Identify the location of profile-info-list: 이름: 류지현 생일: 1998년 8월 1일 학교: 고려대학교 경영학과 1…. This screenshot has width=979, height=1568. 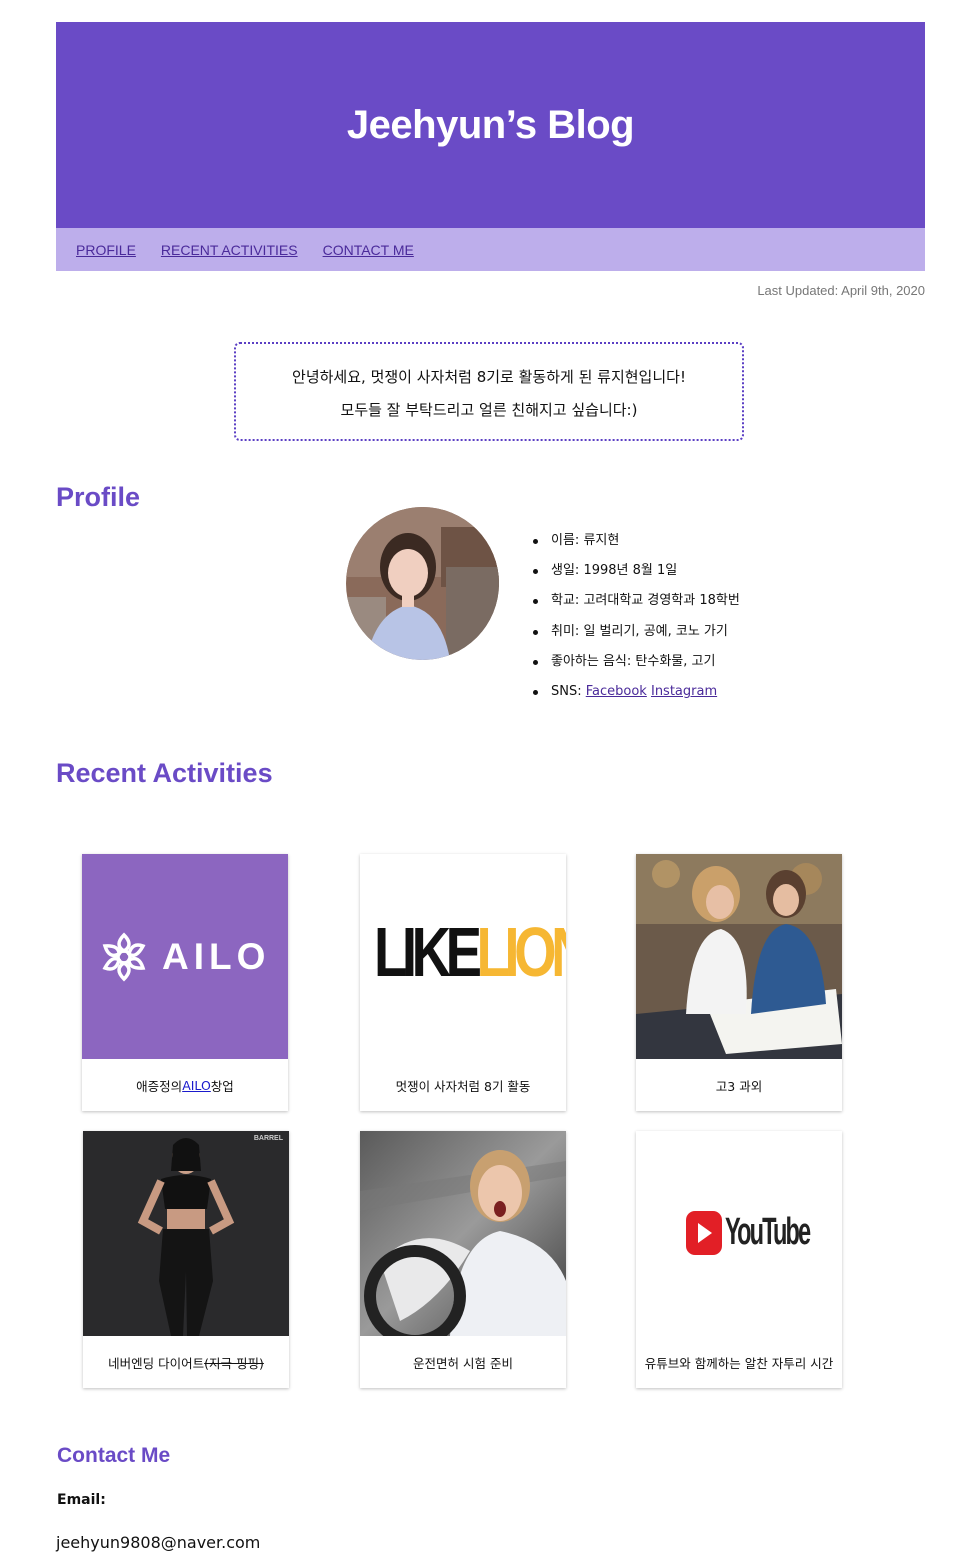
(636, 620).